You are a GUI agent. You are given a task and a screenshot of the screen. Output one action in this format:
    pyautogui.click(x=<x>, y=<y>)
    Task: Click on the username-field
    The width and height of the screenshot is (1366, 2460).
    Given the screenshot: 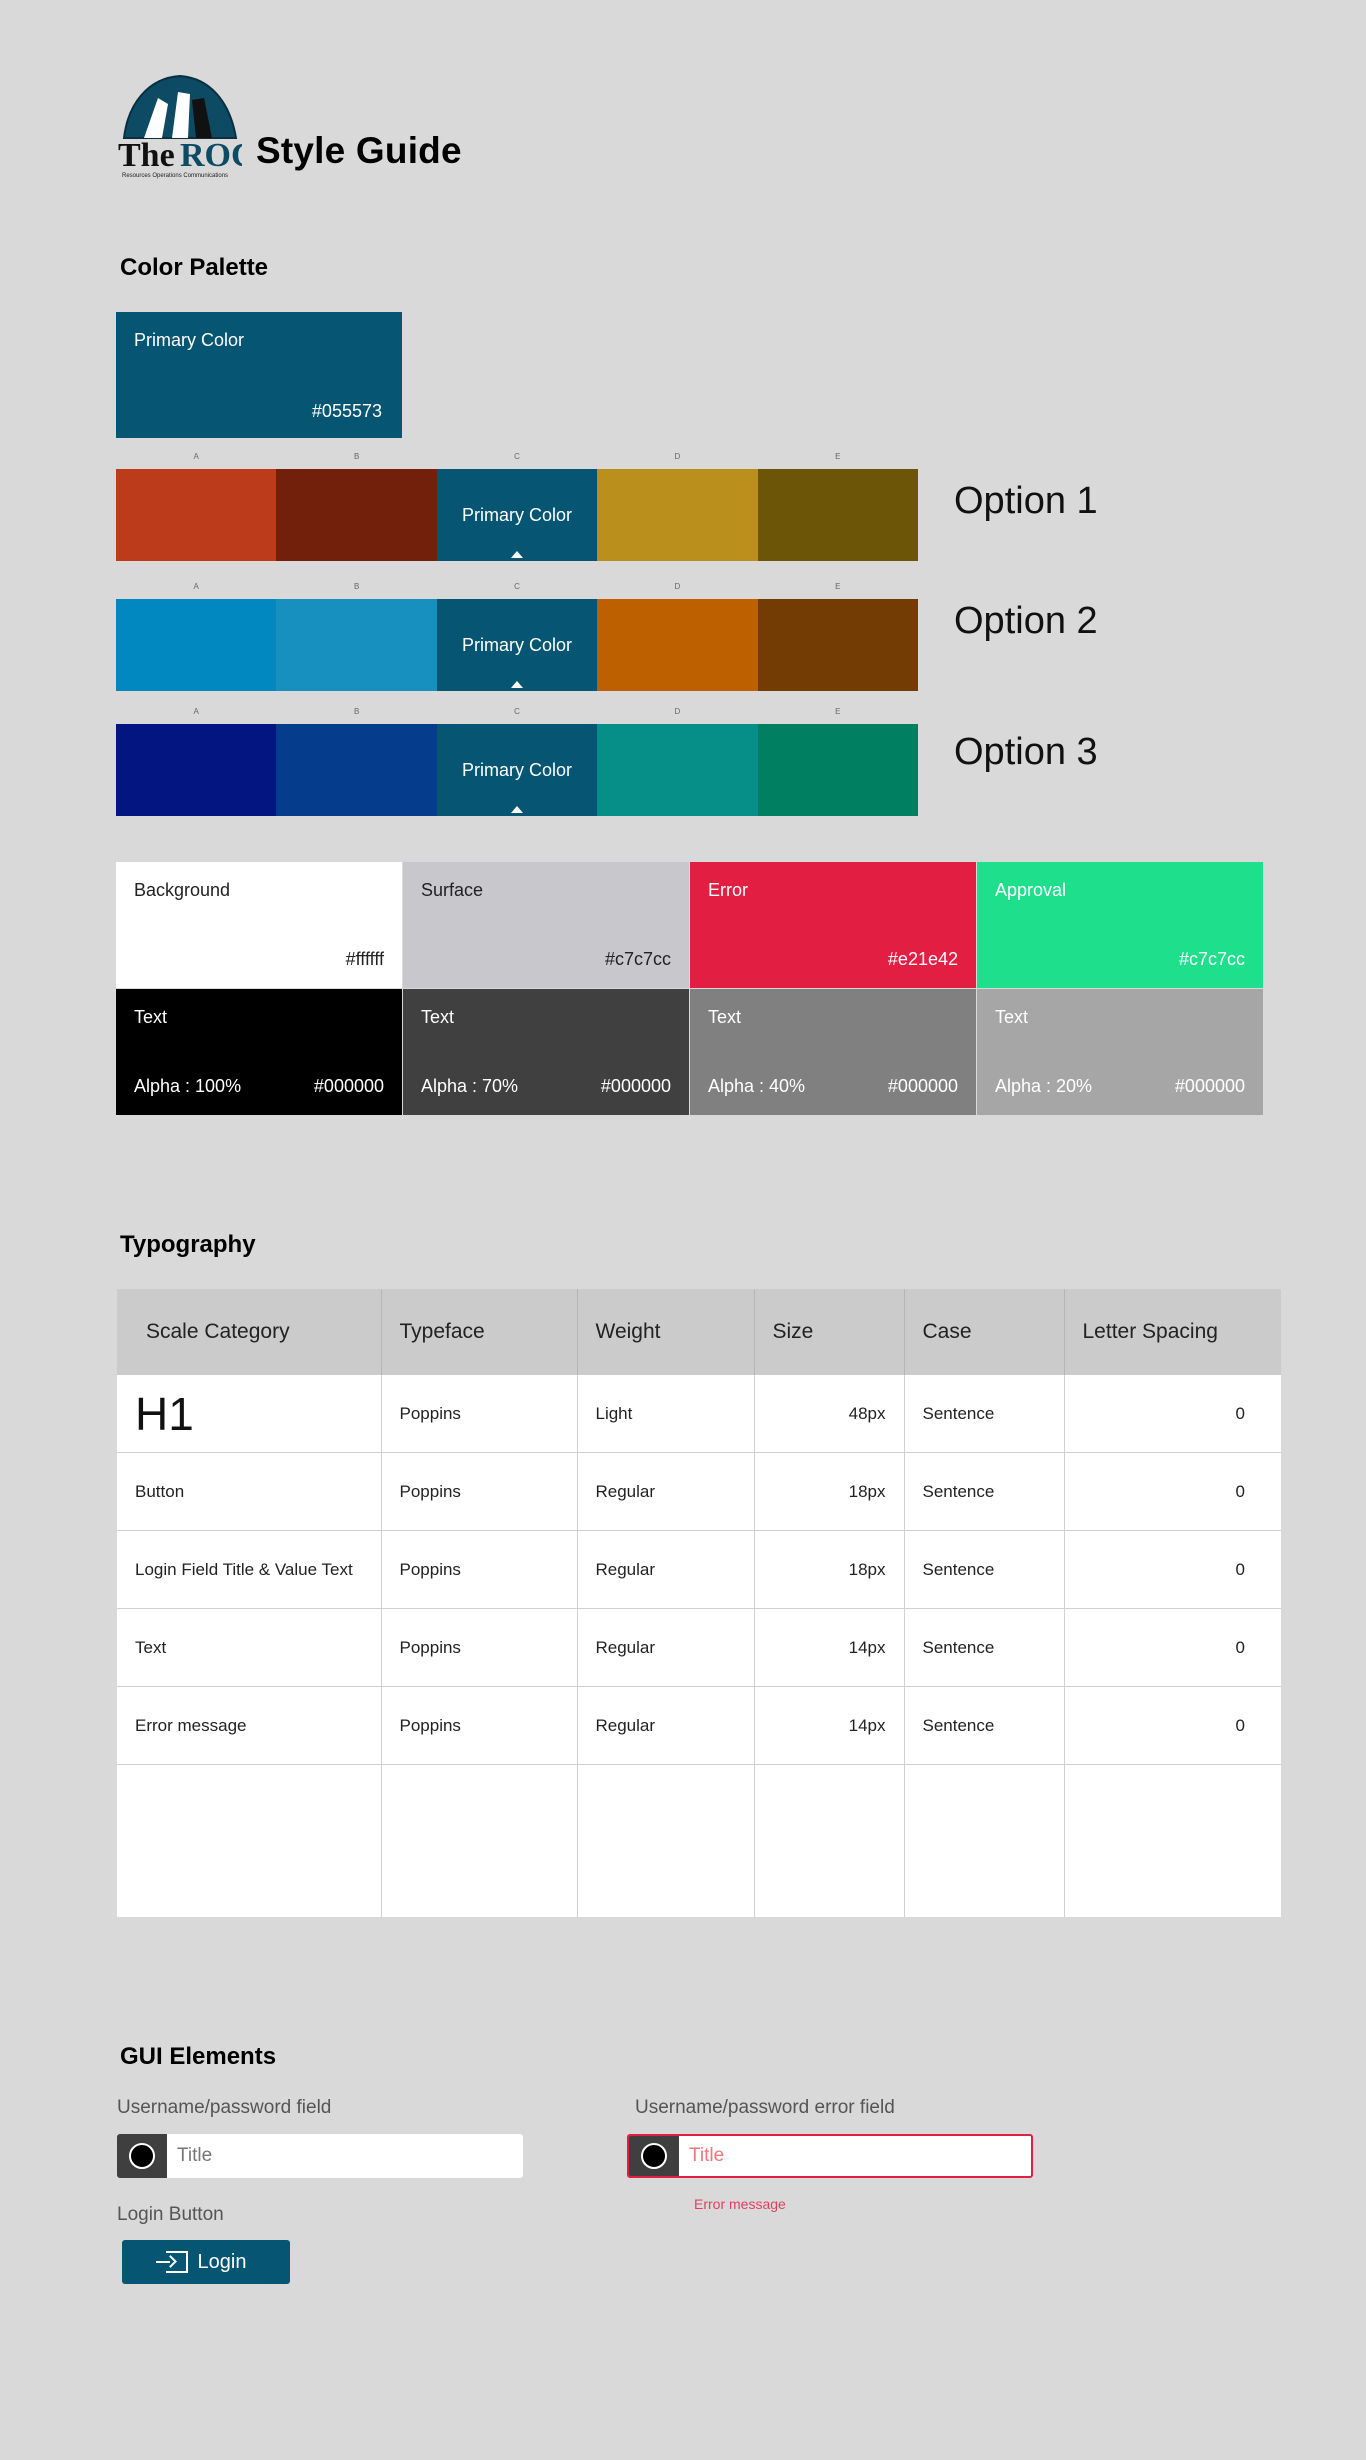 What is the action you would take?
    pyautogui.click(x=320, y=2156)
    